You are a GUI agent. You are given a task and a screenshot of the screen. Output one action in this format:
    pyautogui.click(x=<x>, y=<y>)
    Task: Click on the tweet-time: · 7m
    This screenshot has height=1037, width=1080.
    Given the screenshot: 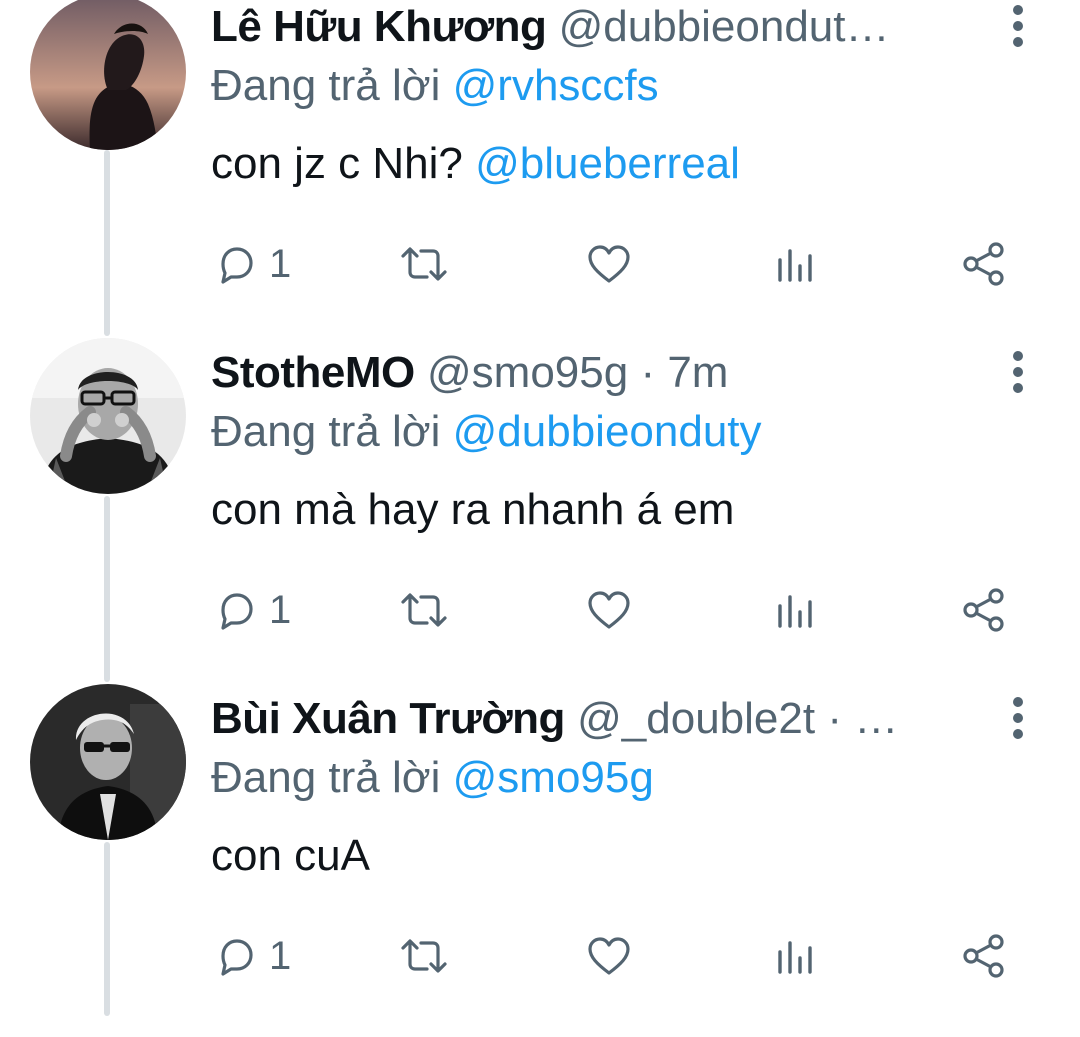 What is the action you would take?
    pyautogui.click(x=684, y=372)
    